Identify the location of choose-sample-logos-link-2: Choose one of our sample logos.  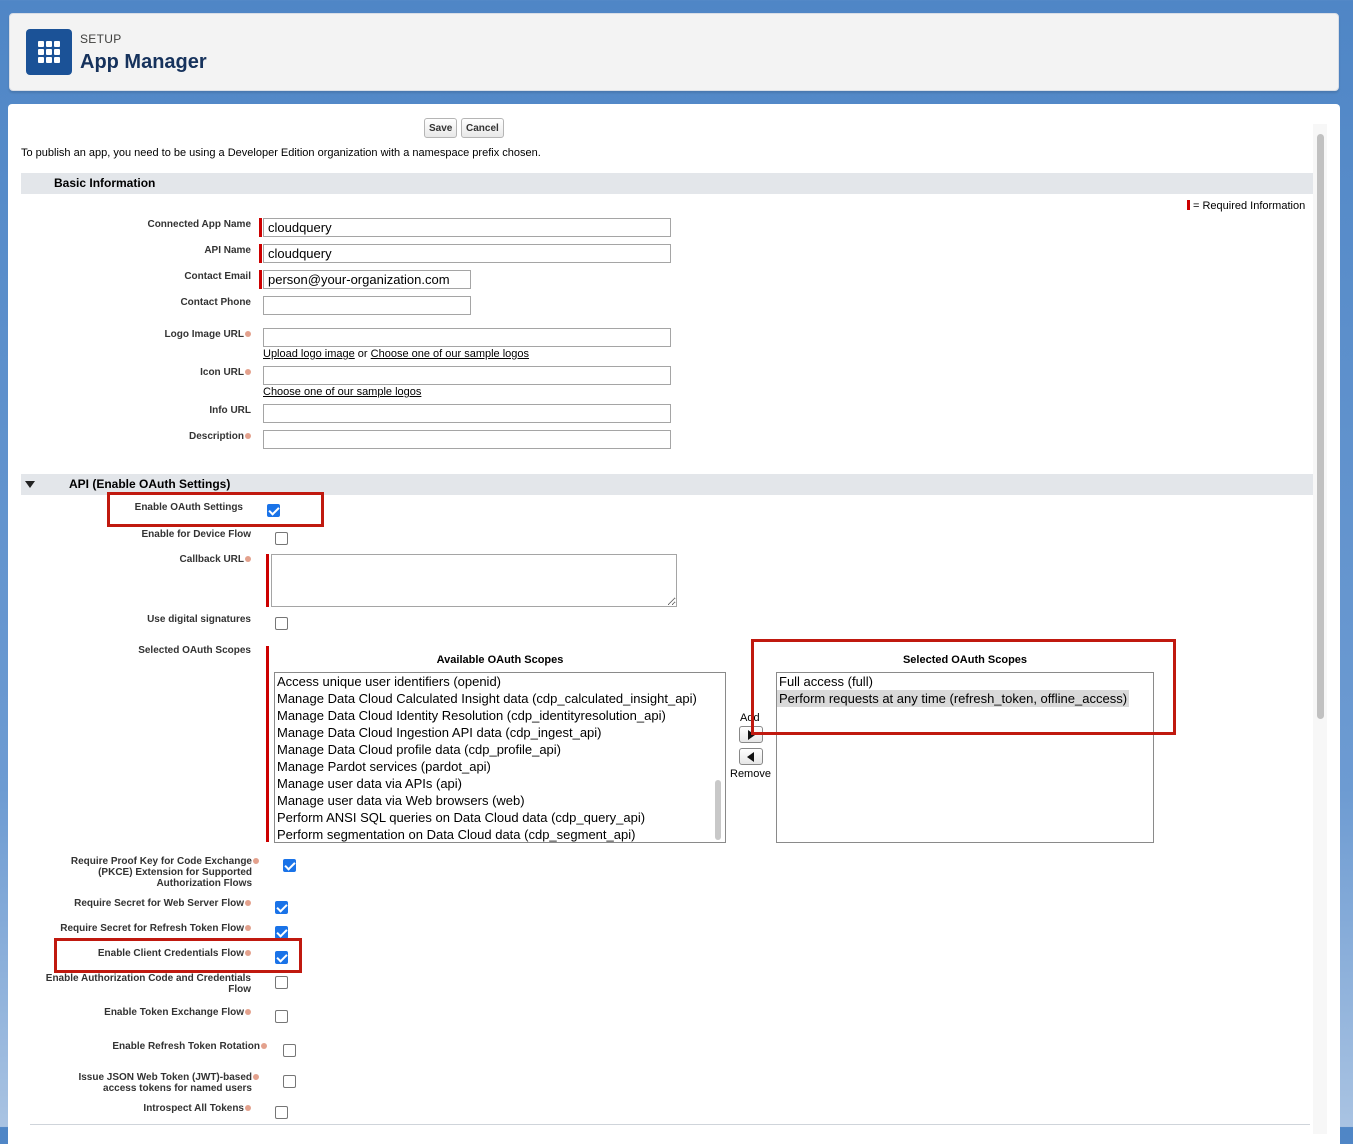
(342, 392).